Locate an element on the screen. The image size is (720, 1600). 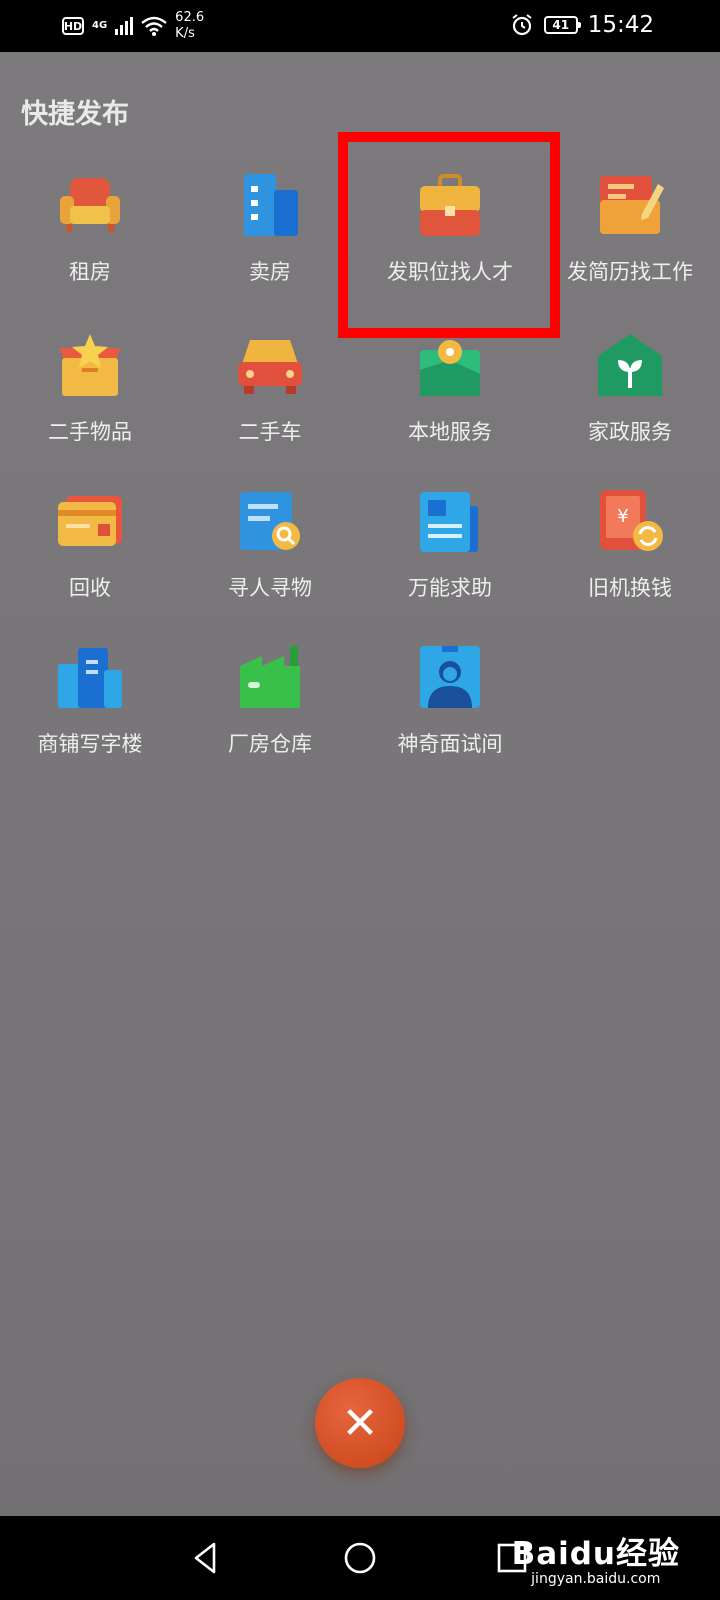
item-label: 二手物品 is located at coordinates (90, 432).